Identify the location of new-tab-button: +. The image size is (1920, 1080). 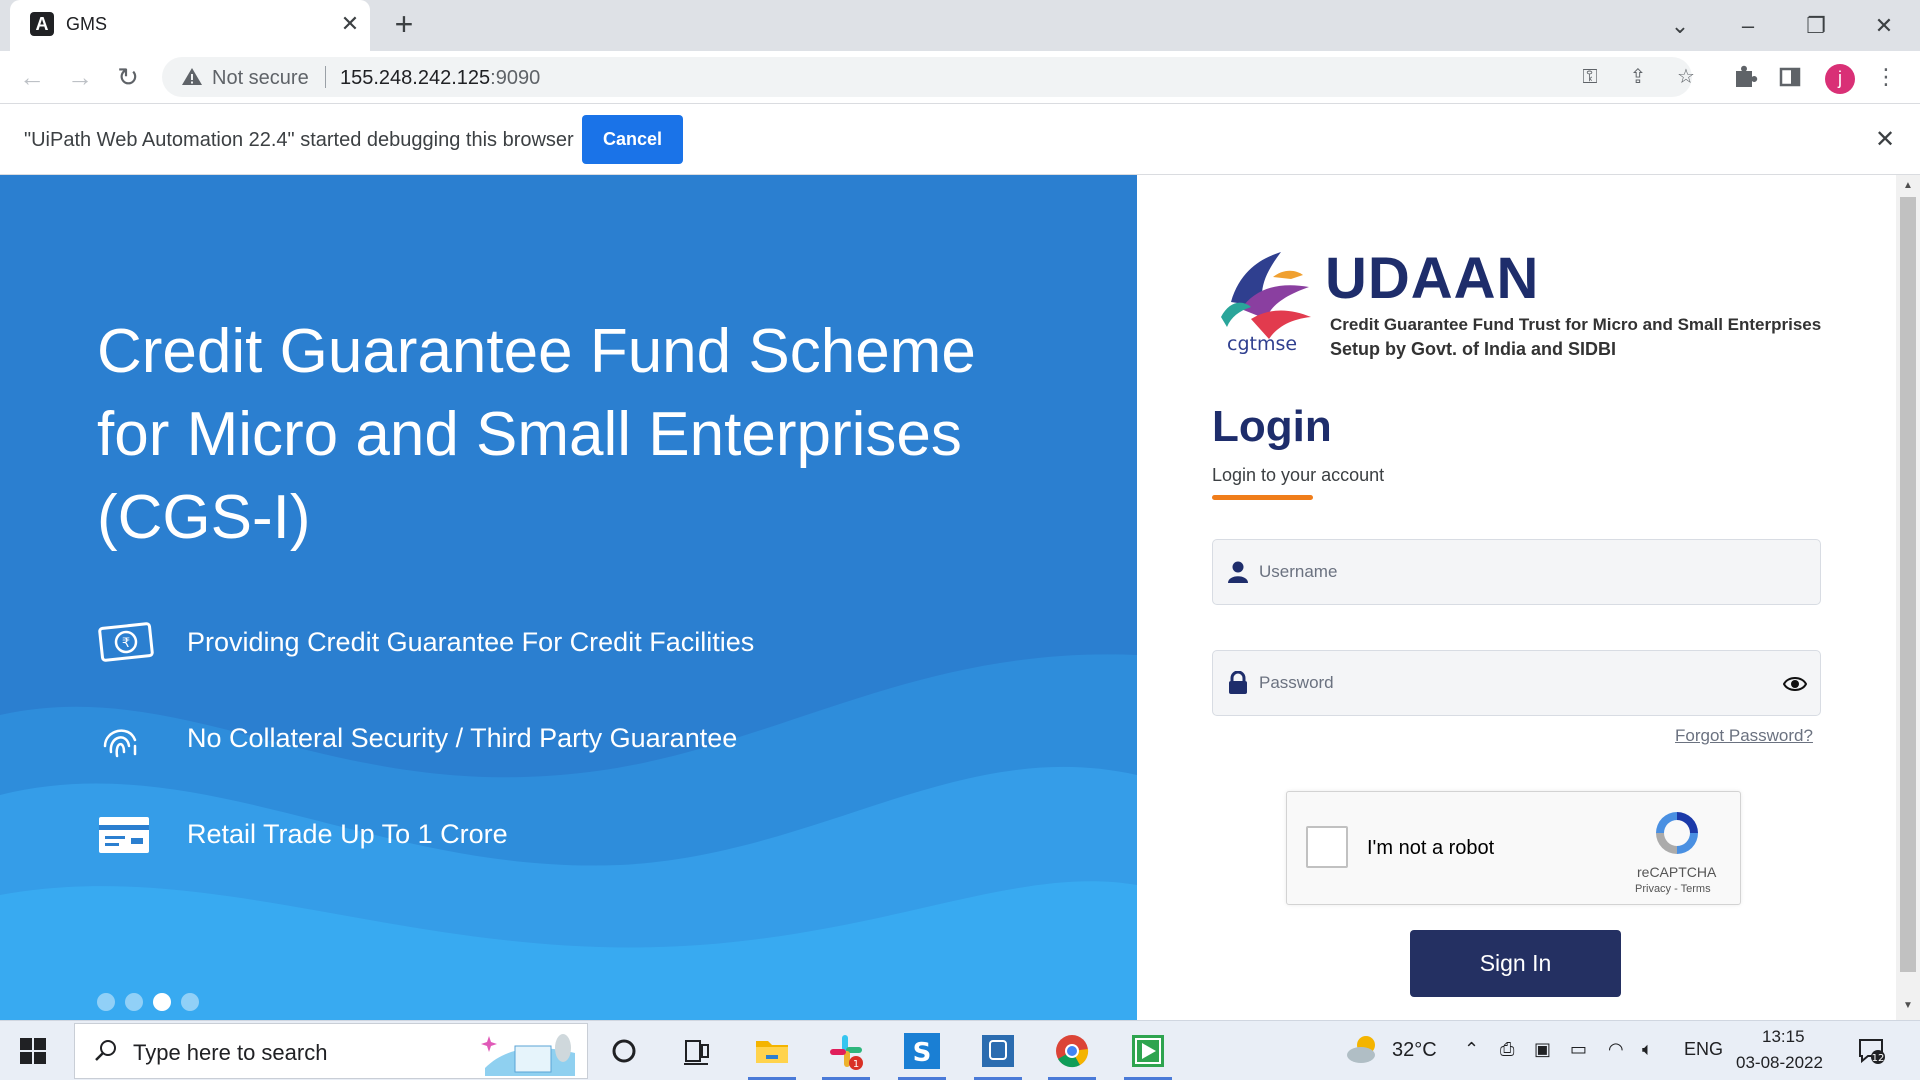
(404, 24).